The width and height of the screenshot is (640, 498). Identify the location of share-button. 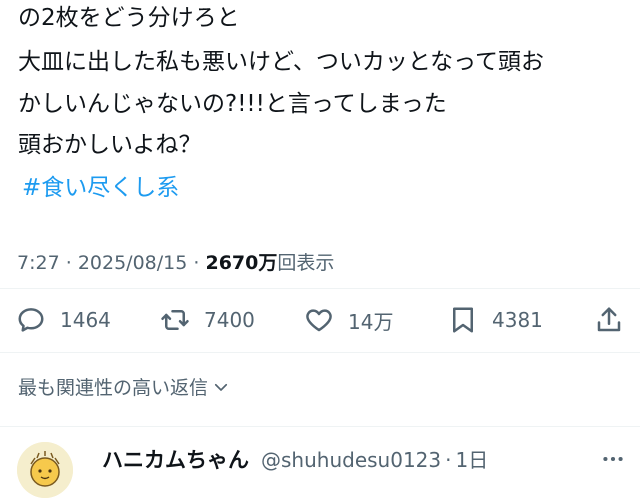
(609, 320).